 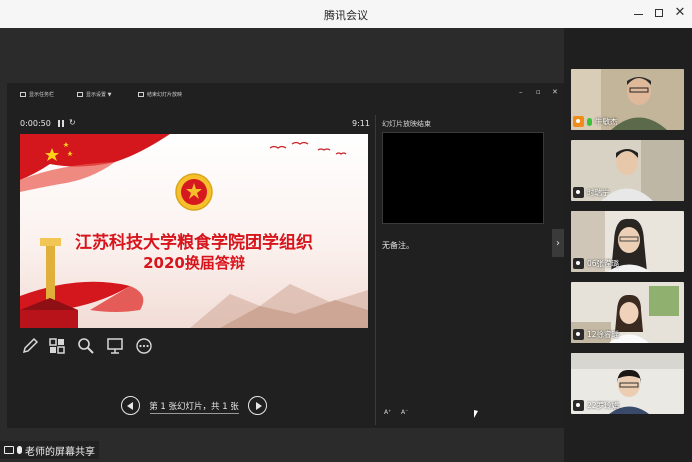 What do you see at coordinates (627, 170) in the screenshot?
I see `participant-tile: 时瑞宁` at bounding box center [627, 170].